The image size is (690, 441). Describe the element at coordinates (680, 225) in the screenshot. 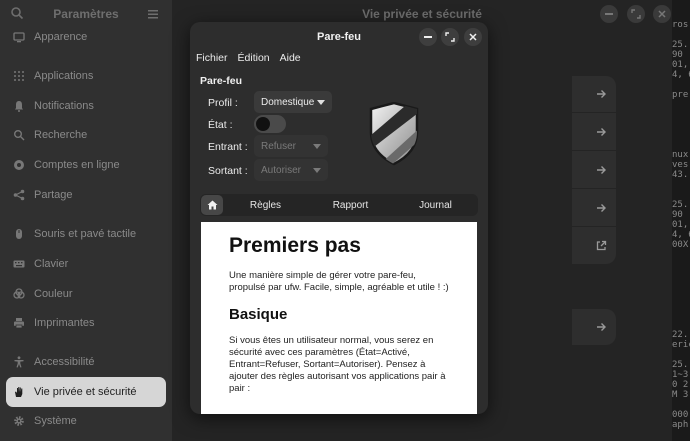

I see `terminal-line: 01,` at that location.